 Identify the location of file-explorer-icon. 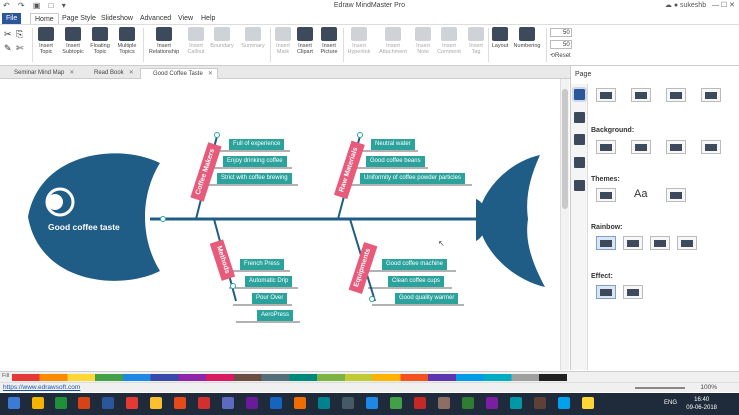
(38, 403).